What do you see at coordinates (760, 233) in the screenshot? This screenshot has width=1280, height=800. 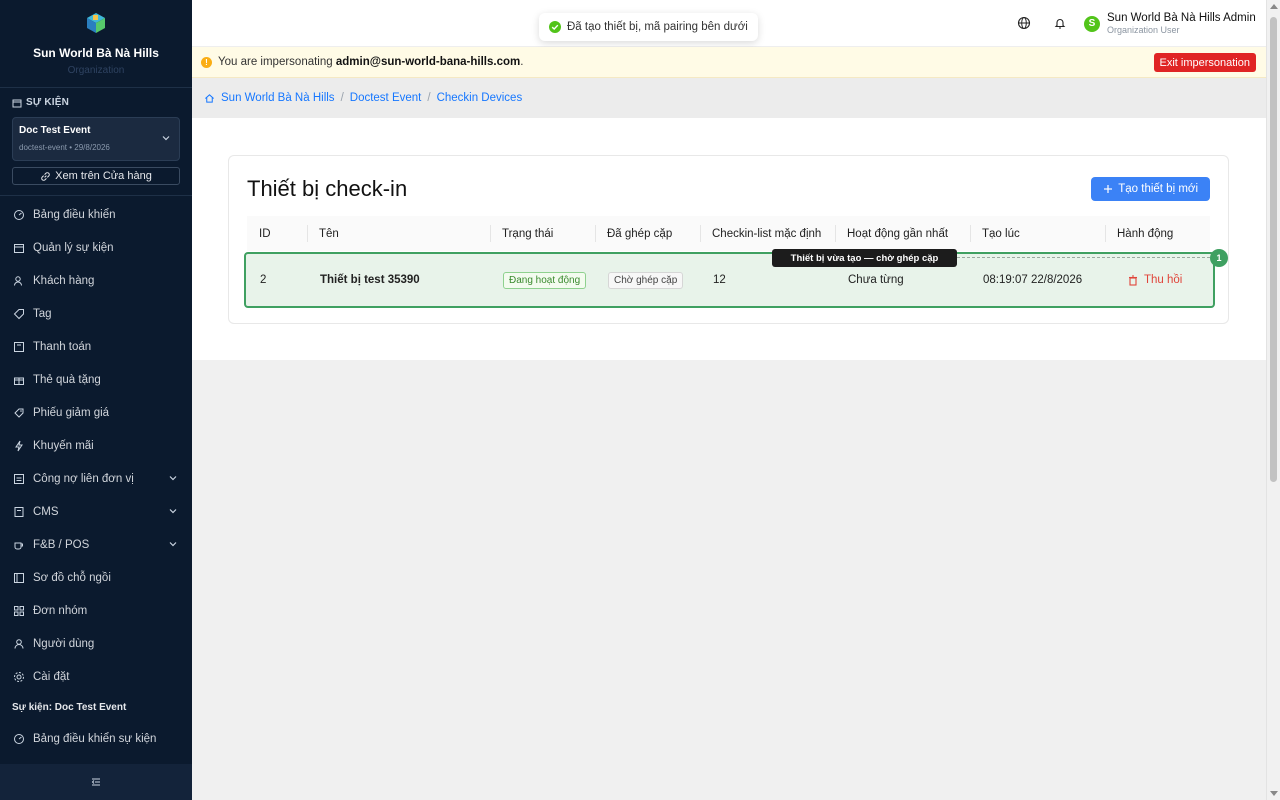 I see `col-checkin-list: Checkin-list mặc định` at bounding box center [760, 233].